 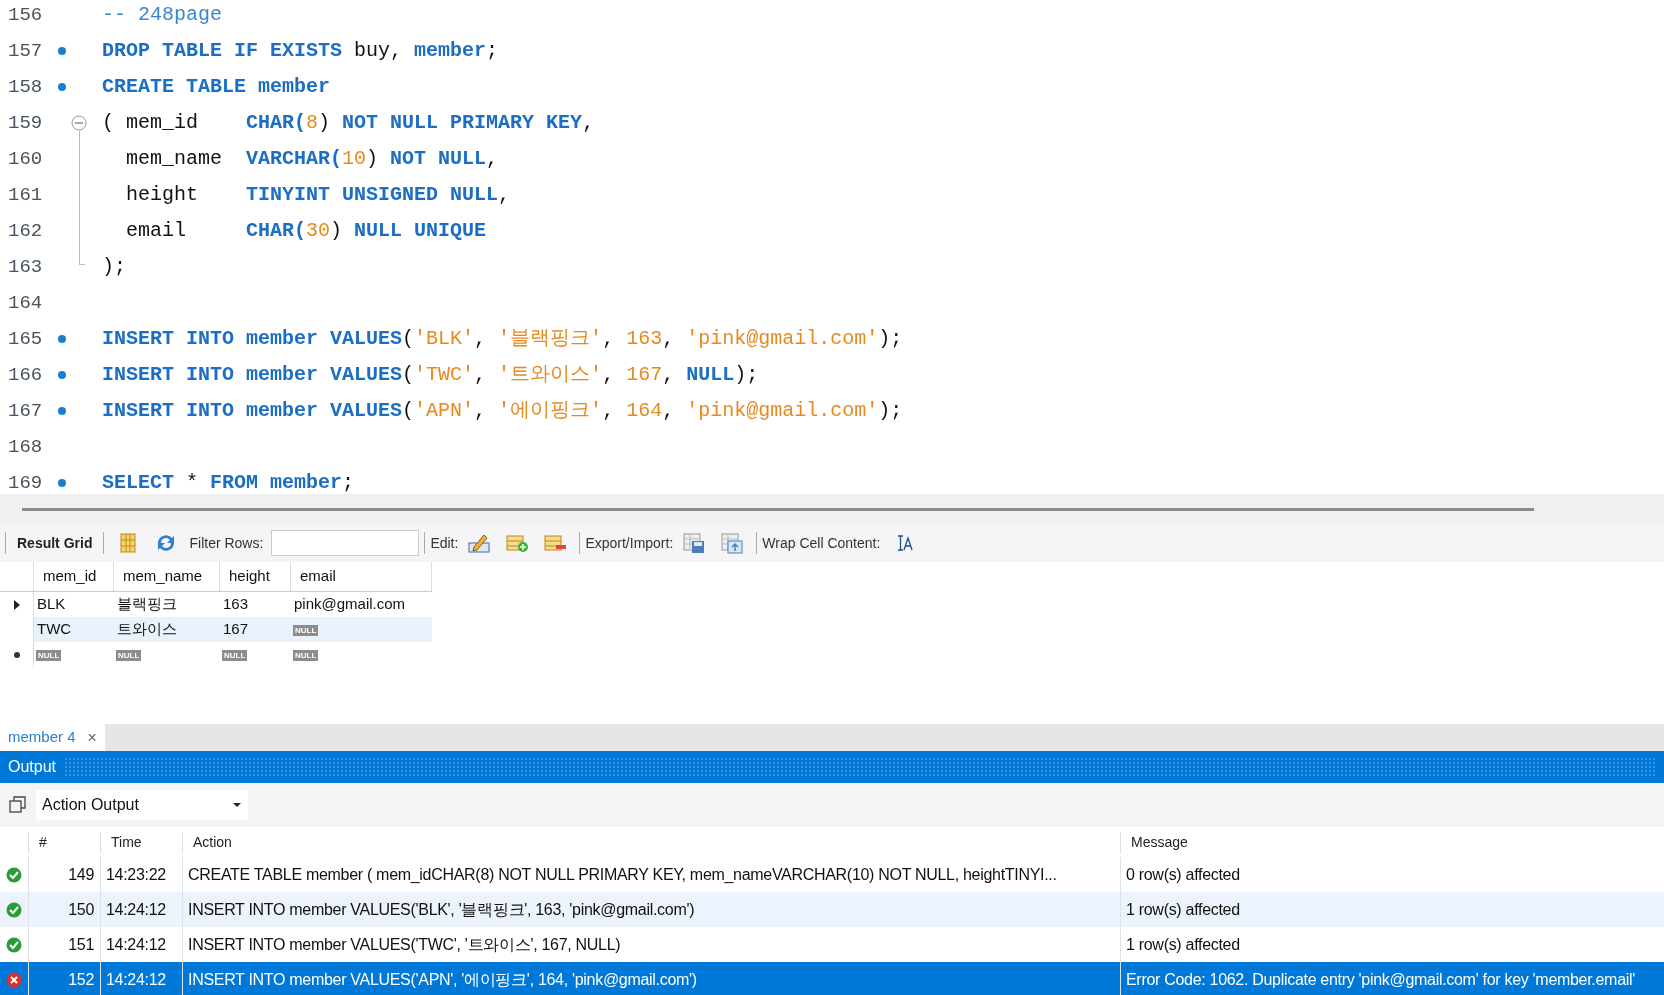 What do you see at coordinates (345, 543) in the screenshot?
I see `filter-field` at bounding box center [345, 543].